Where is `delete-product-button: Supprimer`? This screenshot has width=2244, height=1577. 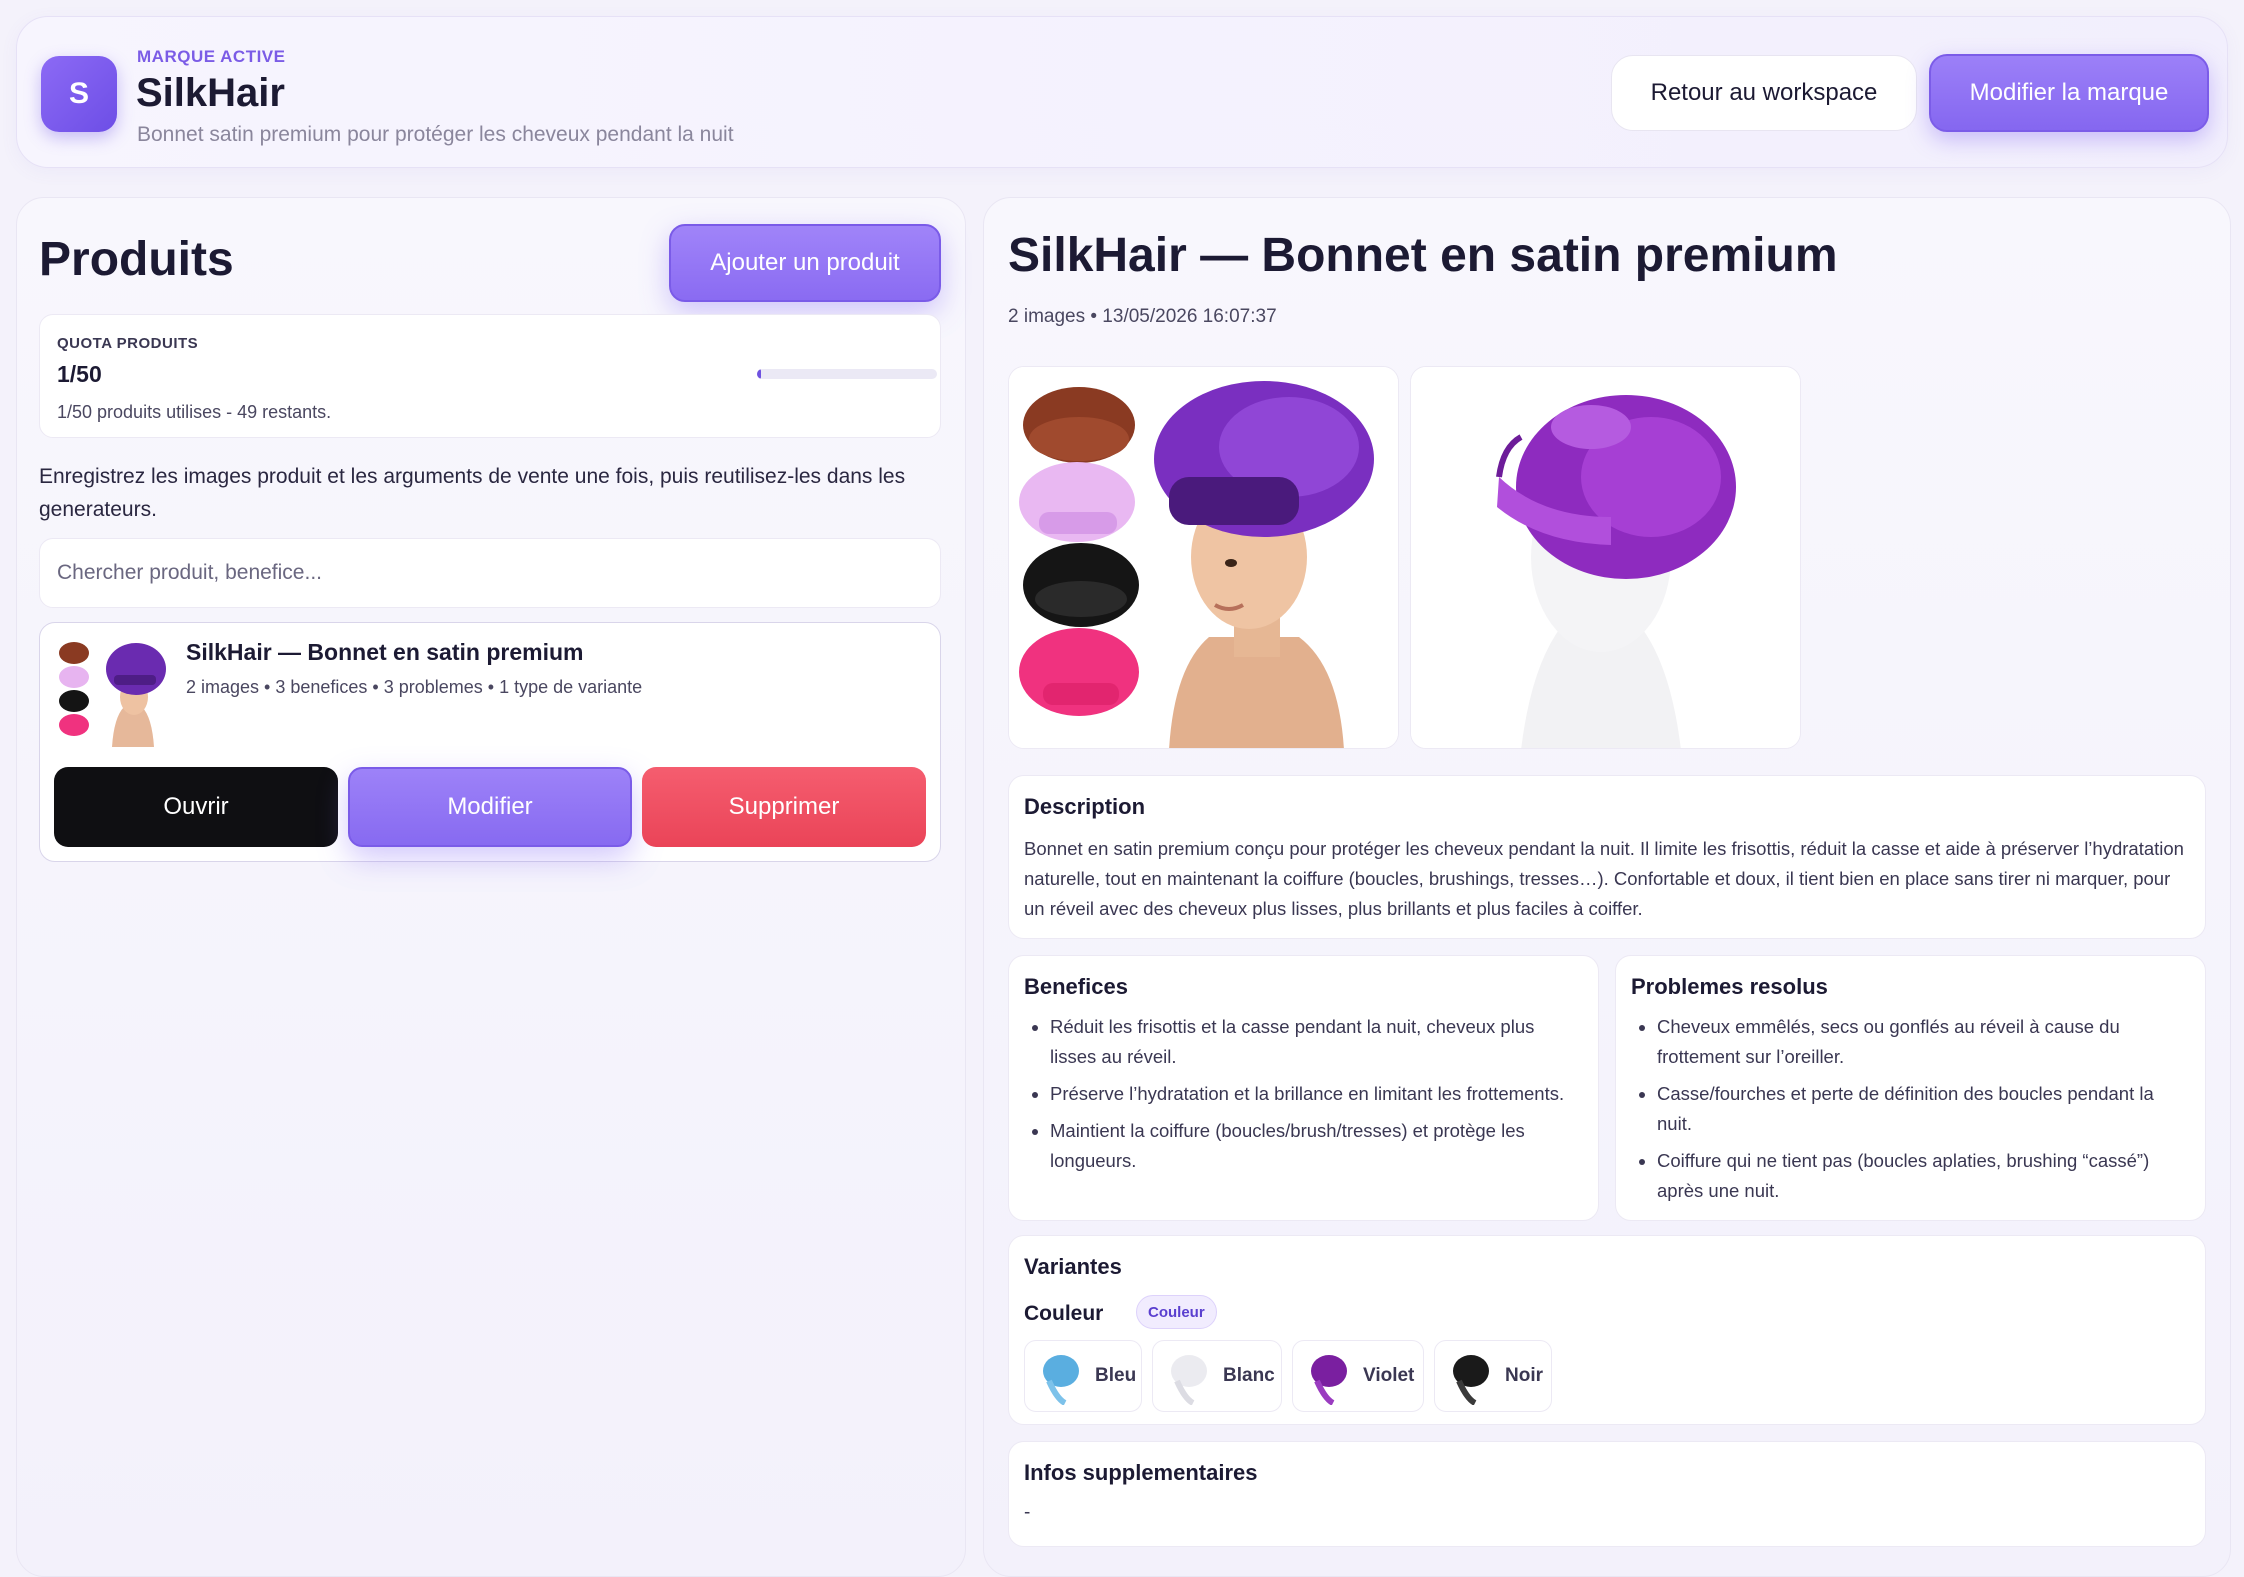 delete-product-button: Supprimer is located at coordinates (784, 807).